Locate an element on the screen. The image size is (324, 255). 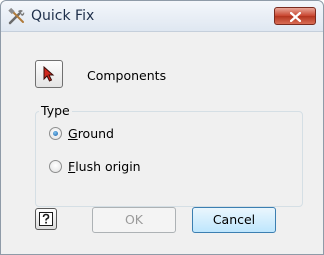
close-button is located at coordinates (295, 16).